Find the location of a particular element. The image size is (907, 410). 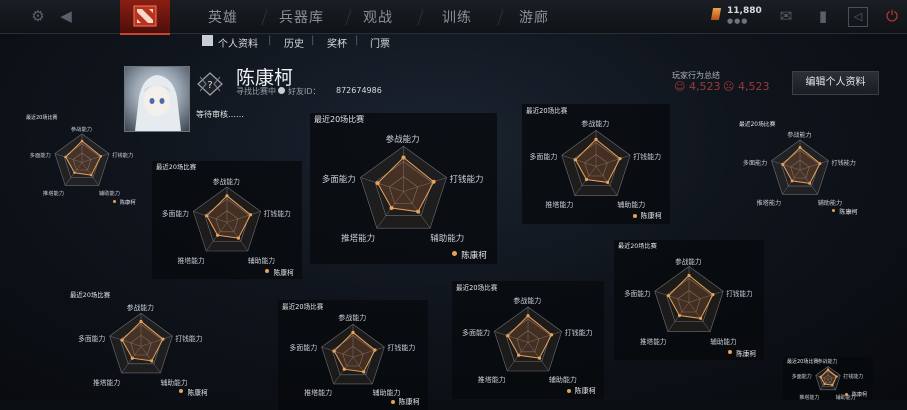

tab-trophies: 奖杯 is located at coordinates (337, 42).